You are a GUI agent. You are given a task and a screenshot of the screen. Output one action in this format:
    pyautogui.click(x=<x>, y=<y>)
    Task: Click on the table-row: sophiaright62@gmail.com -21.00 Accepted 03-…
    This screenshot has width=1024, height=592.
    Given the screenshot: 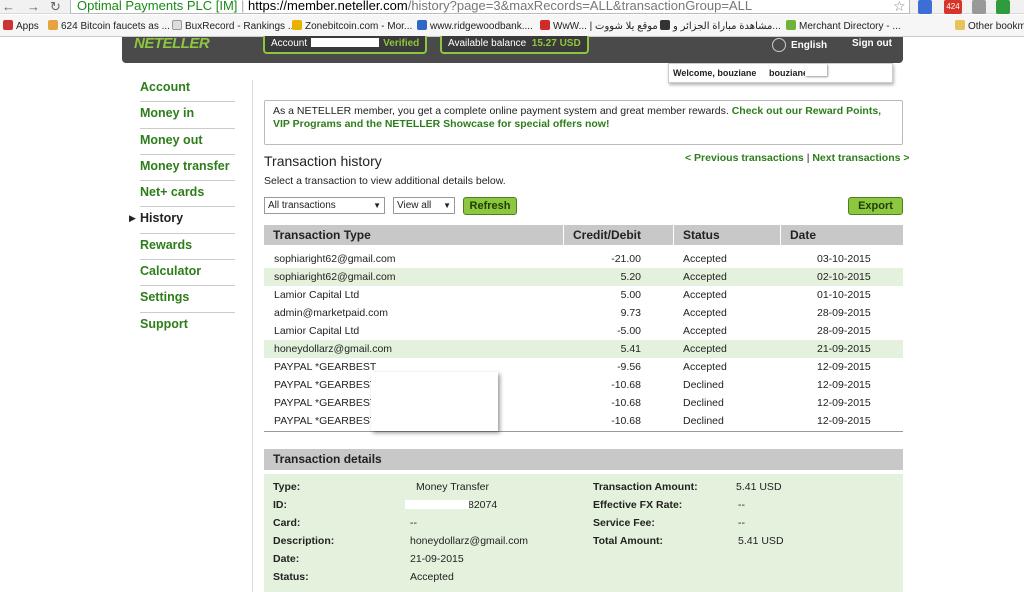 What is the action you would take?
    pyautogui.click(x=583, y=259)
    